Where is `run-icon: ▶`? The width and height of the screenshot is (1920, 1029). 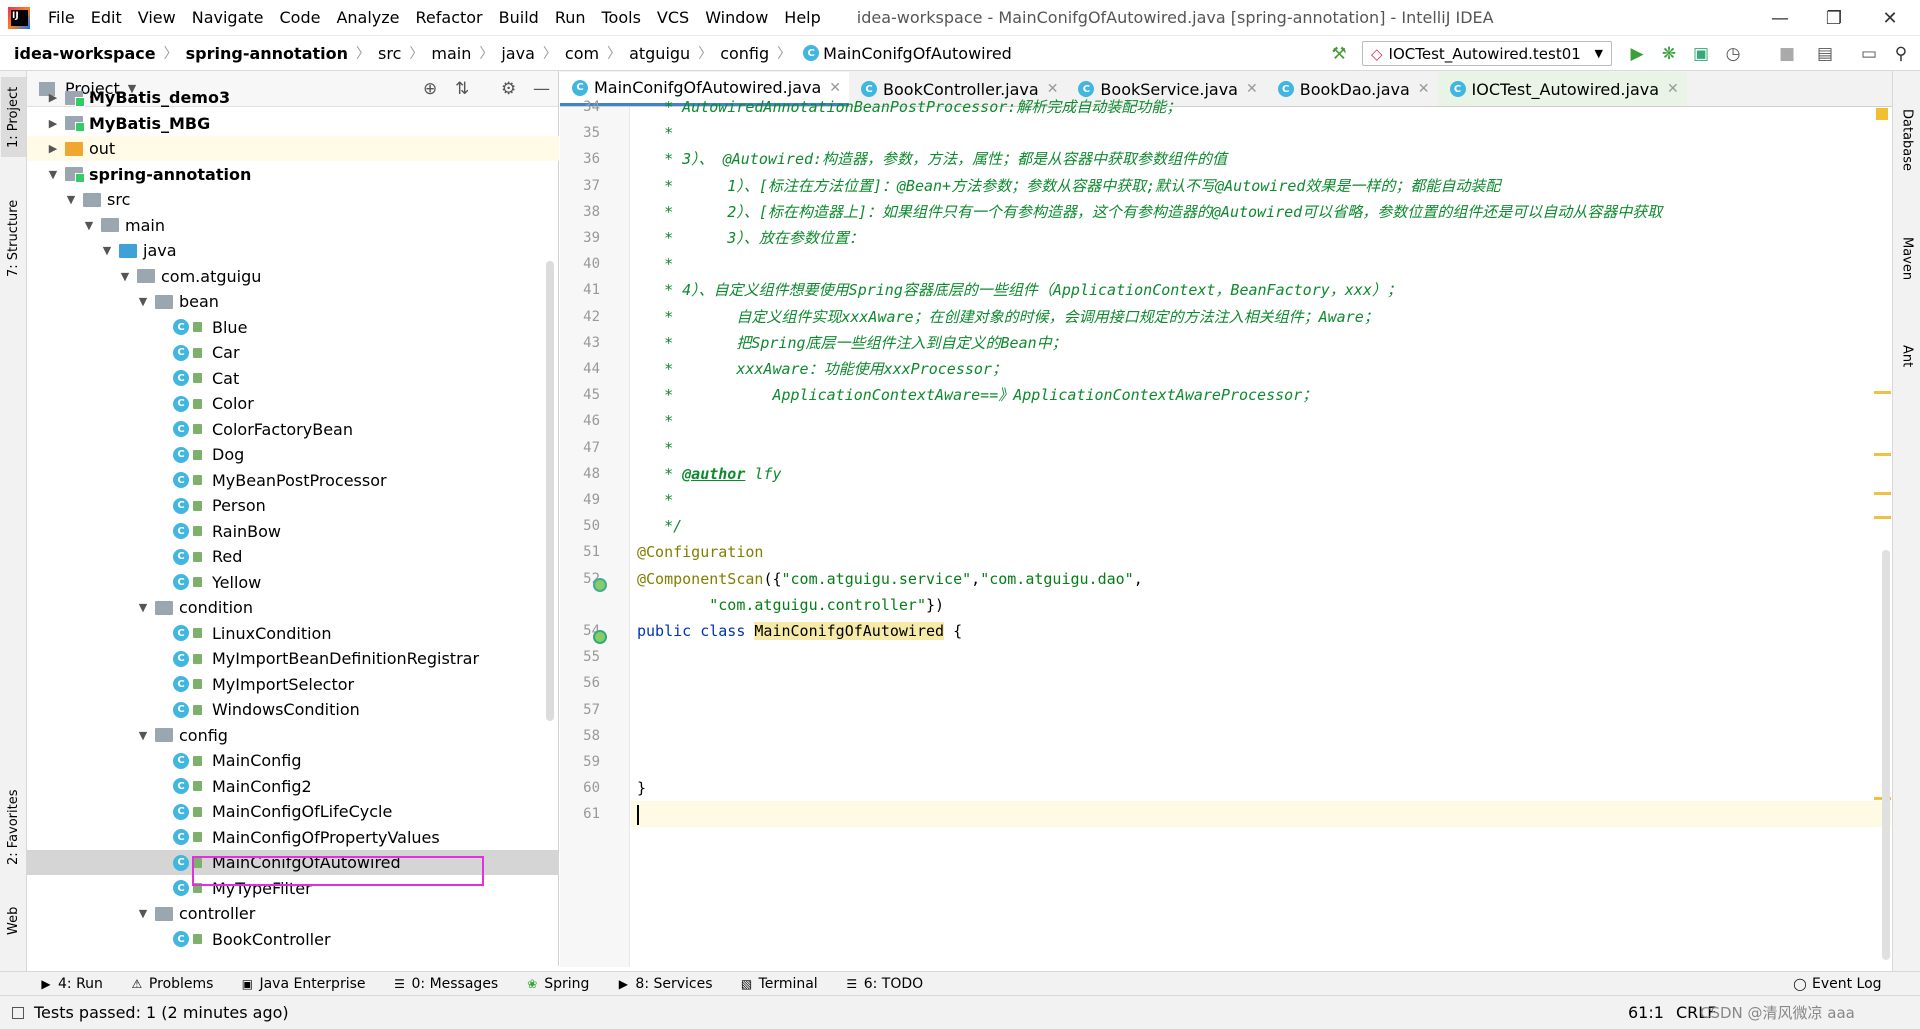 run-icon: ▶ is located at coordinates (1637, 54).